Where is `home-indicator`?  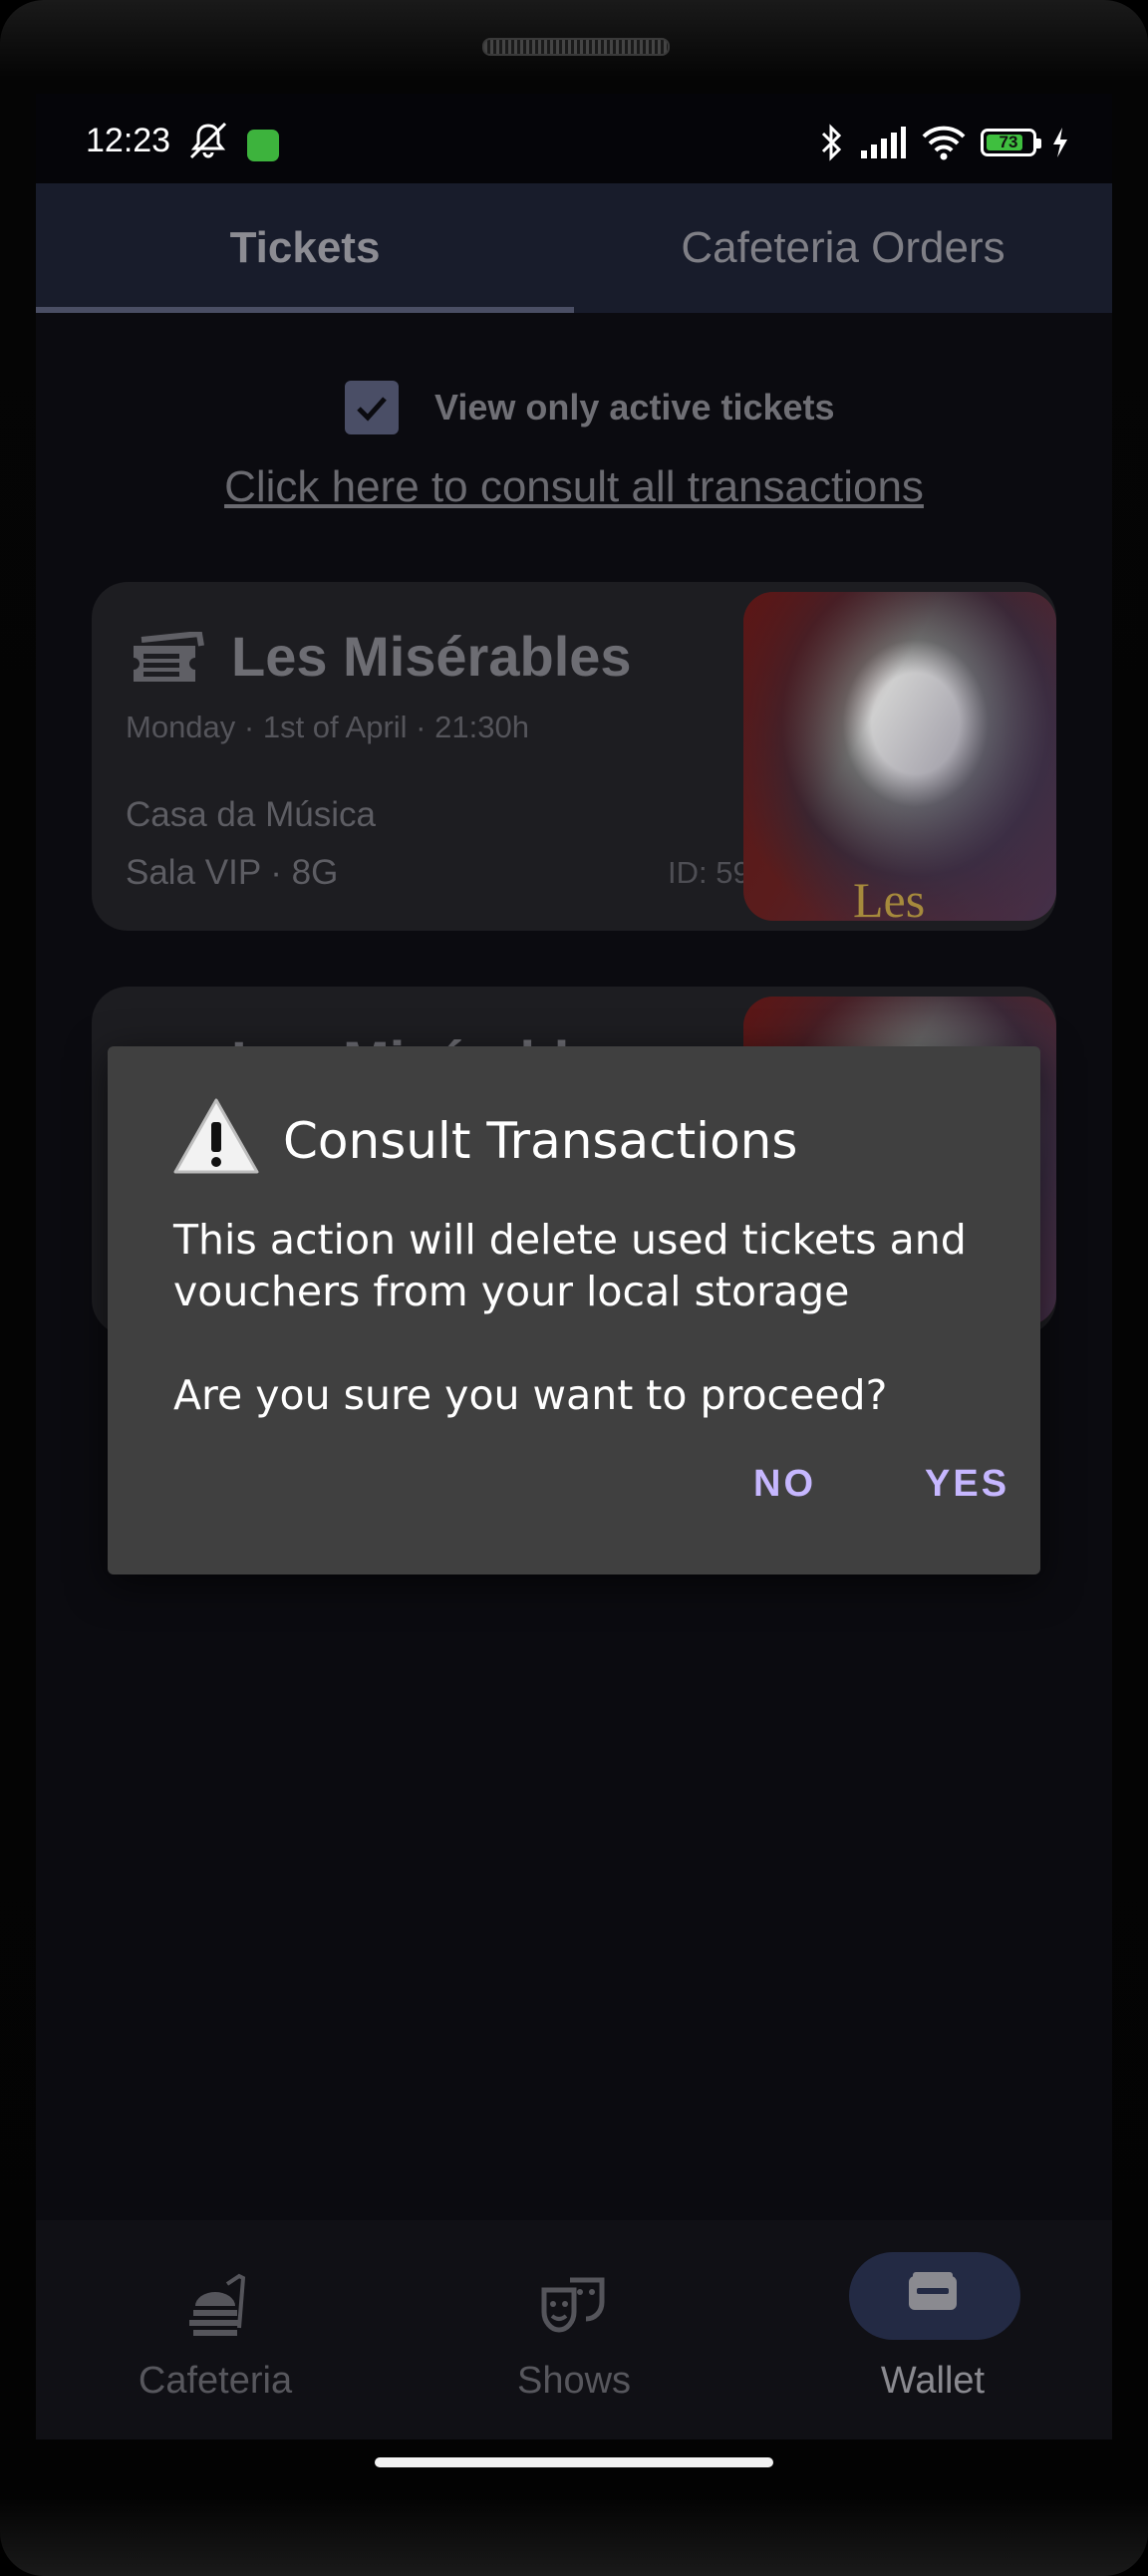 home-indicator is located at coordinates (574, 2462).